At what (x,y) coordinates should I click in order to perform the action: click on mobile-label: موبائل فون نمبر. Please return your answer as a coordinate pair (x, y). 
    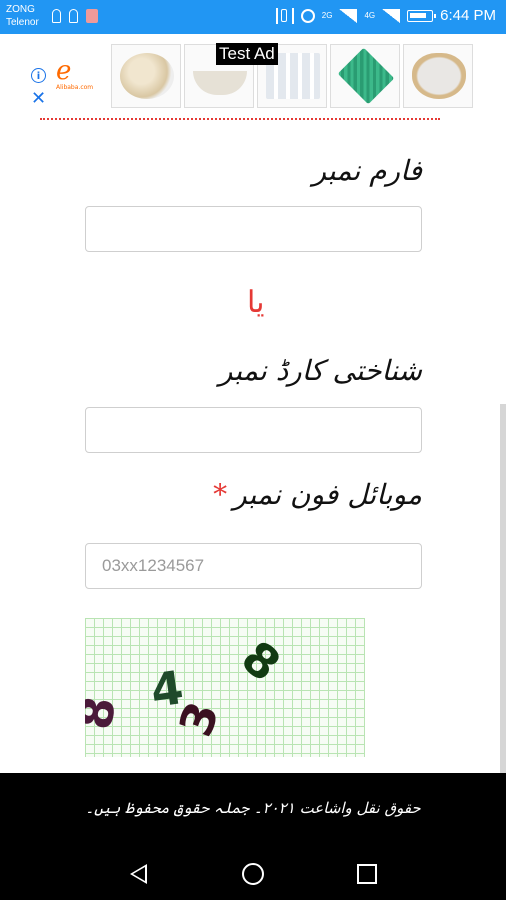
    Looking at the image, I should click on (327, 494).